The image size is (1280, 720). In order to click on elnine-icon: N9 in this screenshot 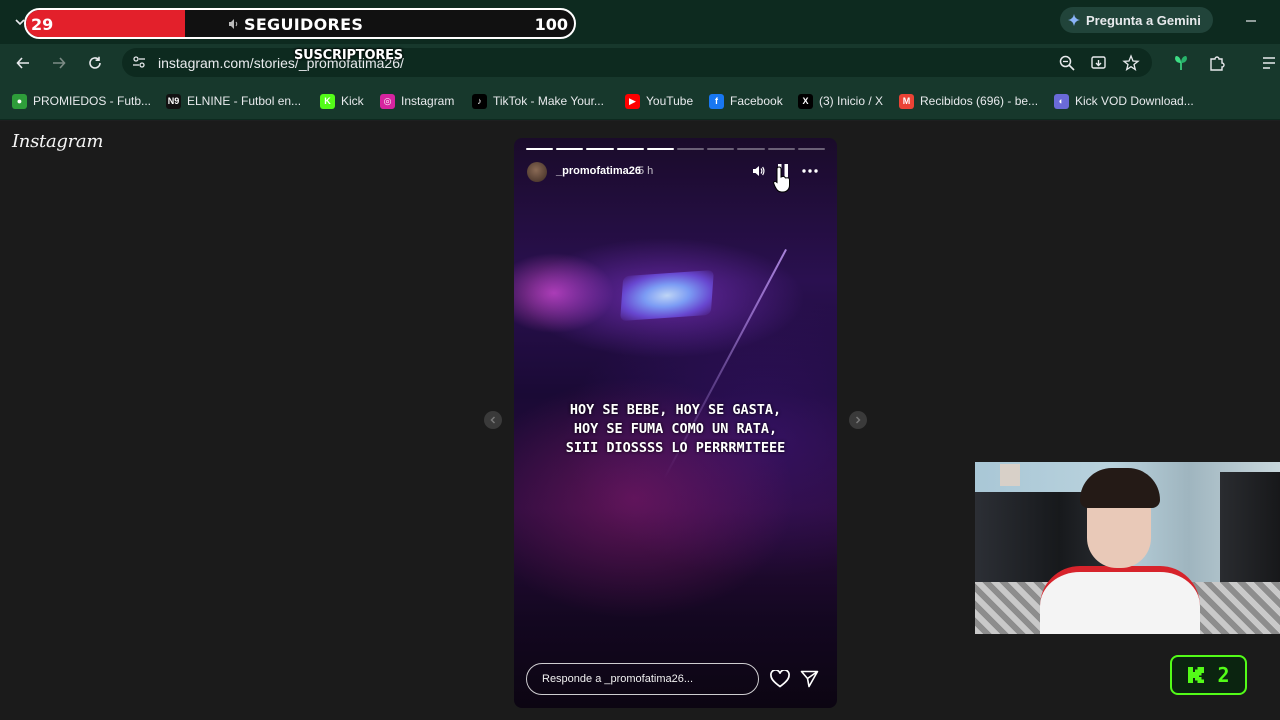, I will do `click(173, 101)`.